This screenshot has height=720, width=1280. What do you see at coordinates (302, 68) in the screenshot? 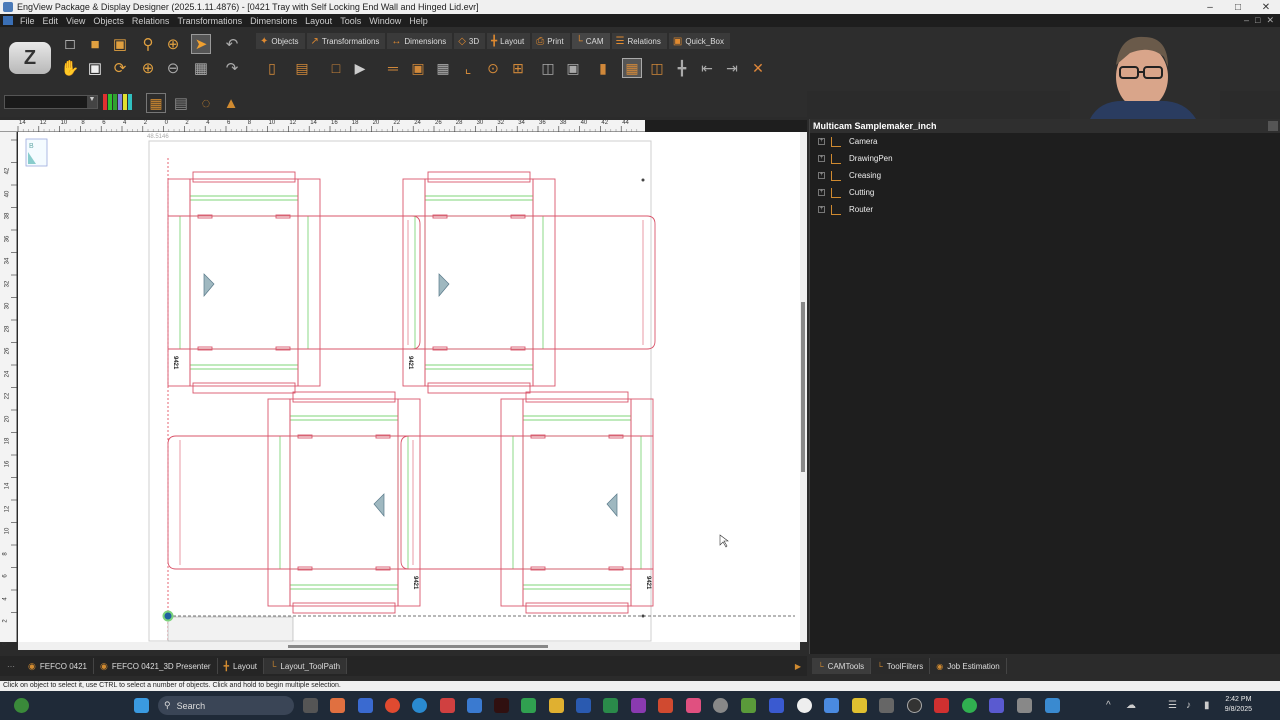
I see `cam-tool-icon: ▤` at bounding box center [302, 68].